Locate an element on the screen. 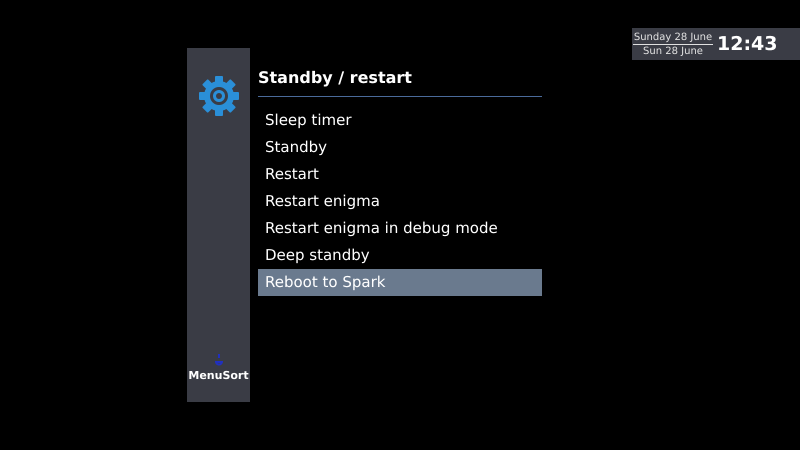 Image resolution: width=800 pixels, height=450 pixels. menu-item: Standby is located at coordinates (400, 147).